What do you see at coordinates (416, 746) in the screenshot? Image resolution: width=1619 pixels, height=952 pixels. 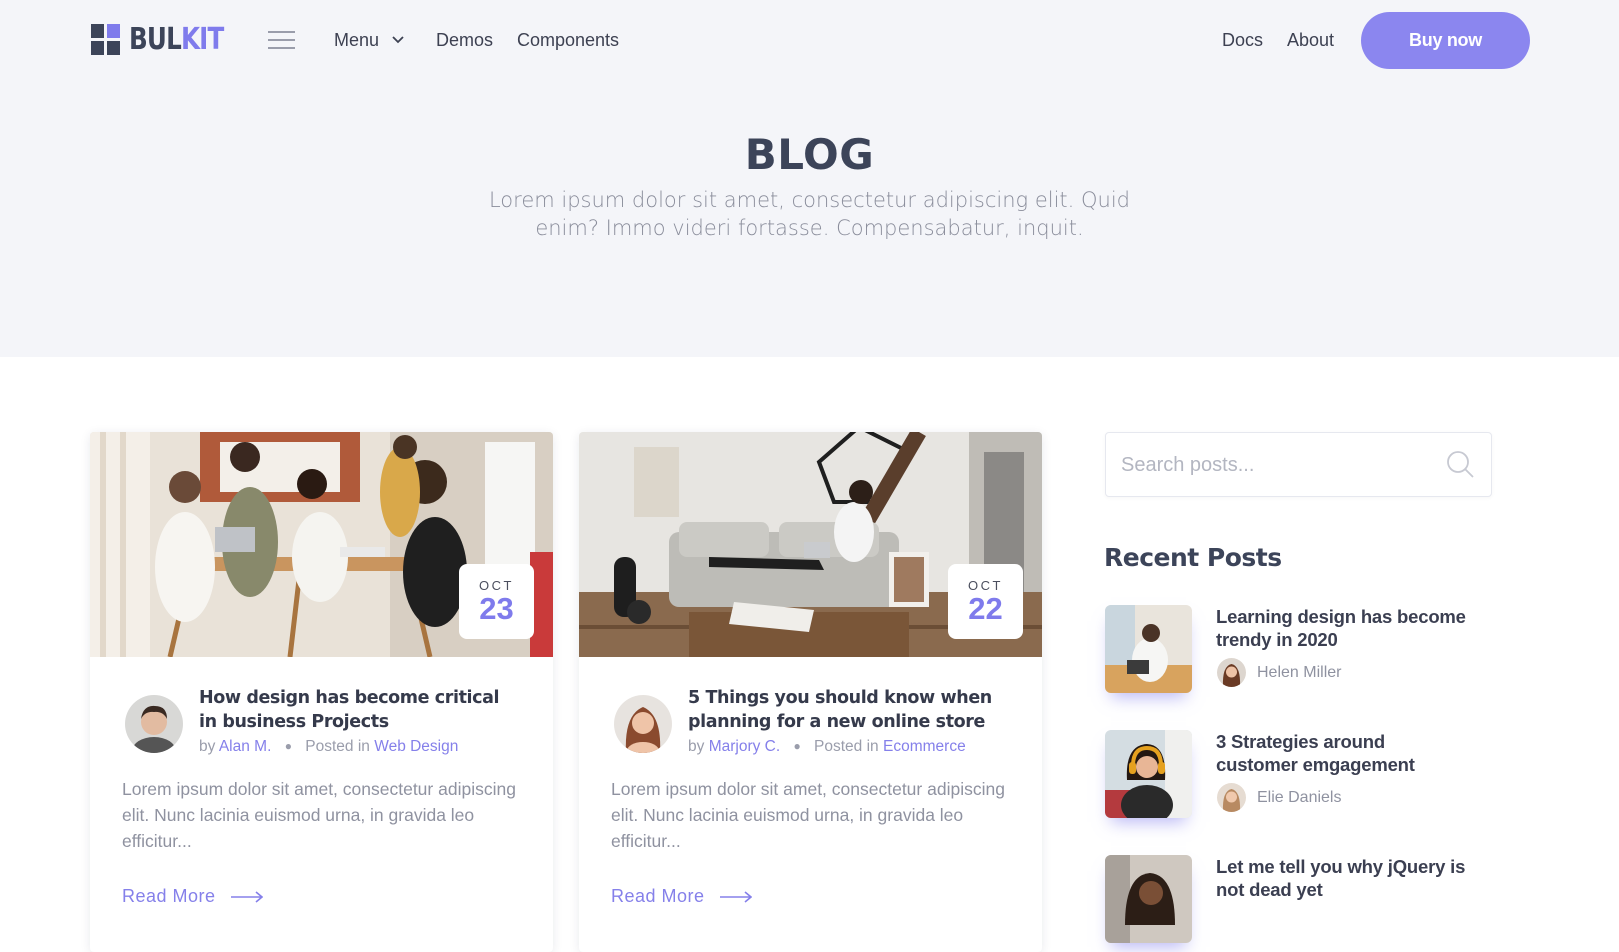 I see `category-link: Web Design` at bounding box center [416, 746].